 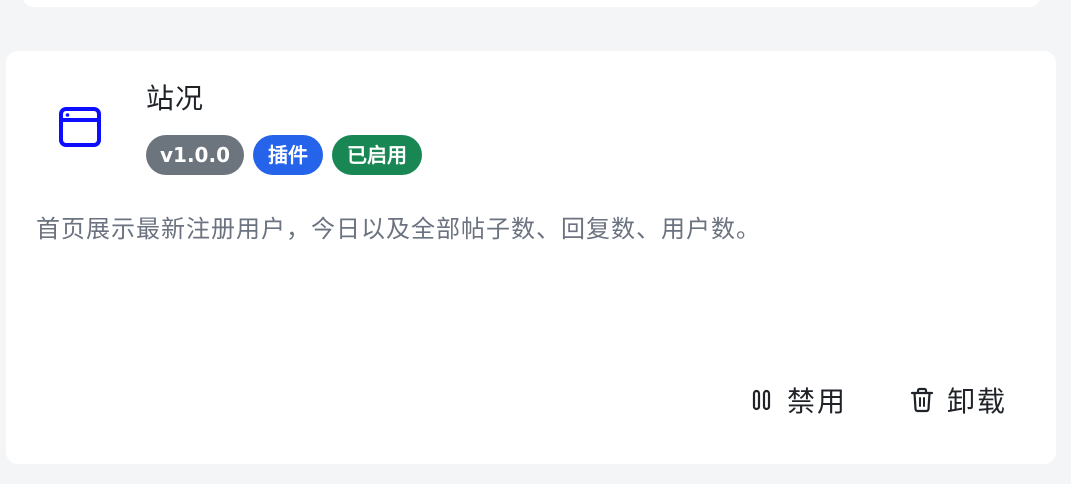 What do you see at coordinates (195, 155) in the screenshot?
I see `version-badge: v1.0.0` at bounding box center [195, 155].